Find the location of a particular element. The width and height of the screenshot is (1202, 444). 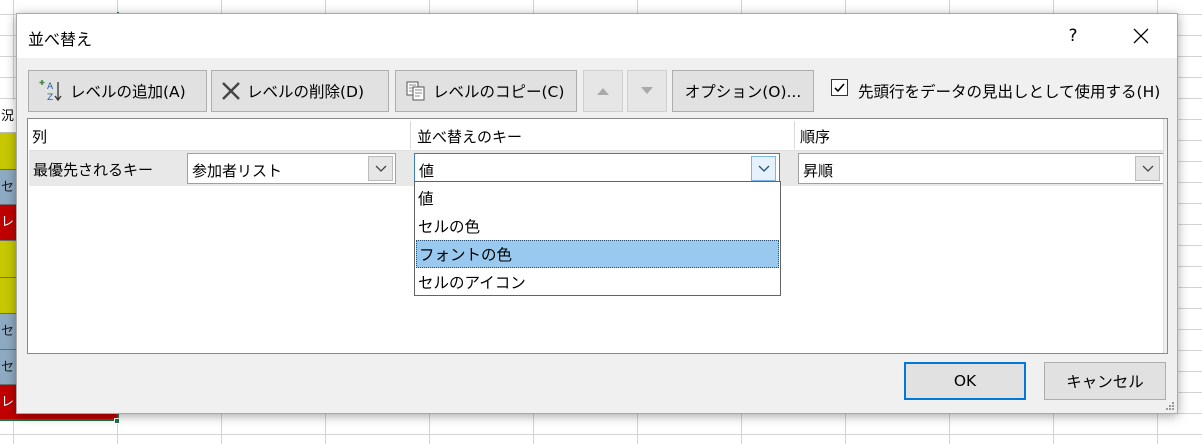

fill-handle is located at coordinates (117, 421).